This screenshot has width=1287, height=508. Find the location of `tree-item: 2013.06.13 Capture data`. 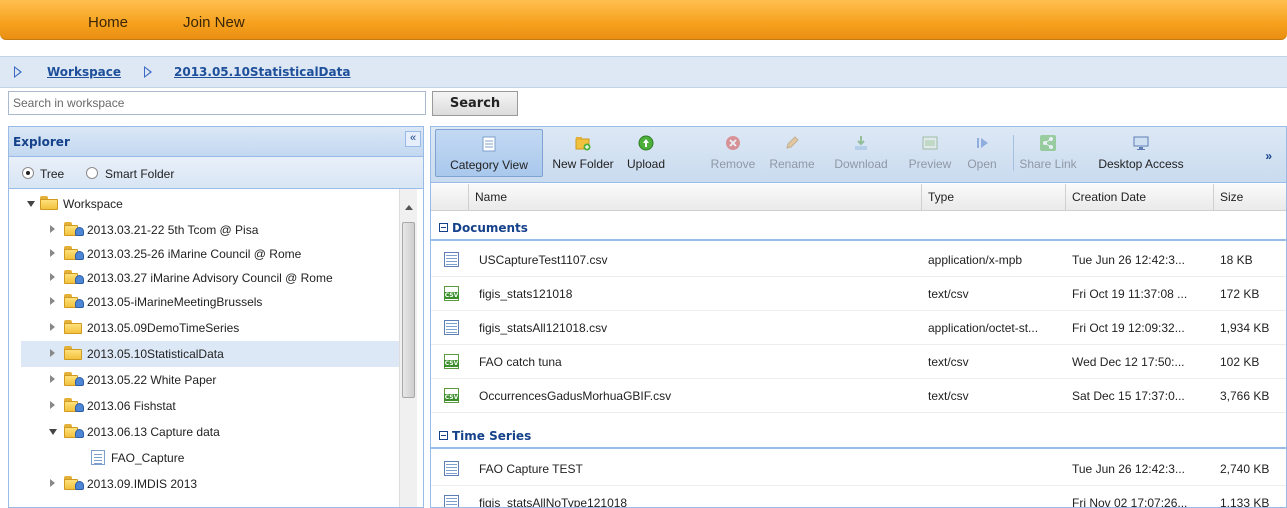

tree-item: 2013.06.13 Capture data is located at coordinates (204, 432).